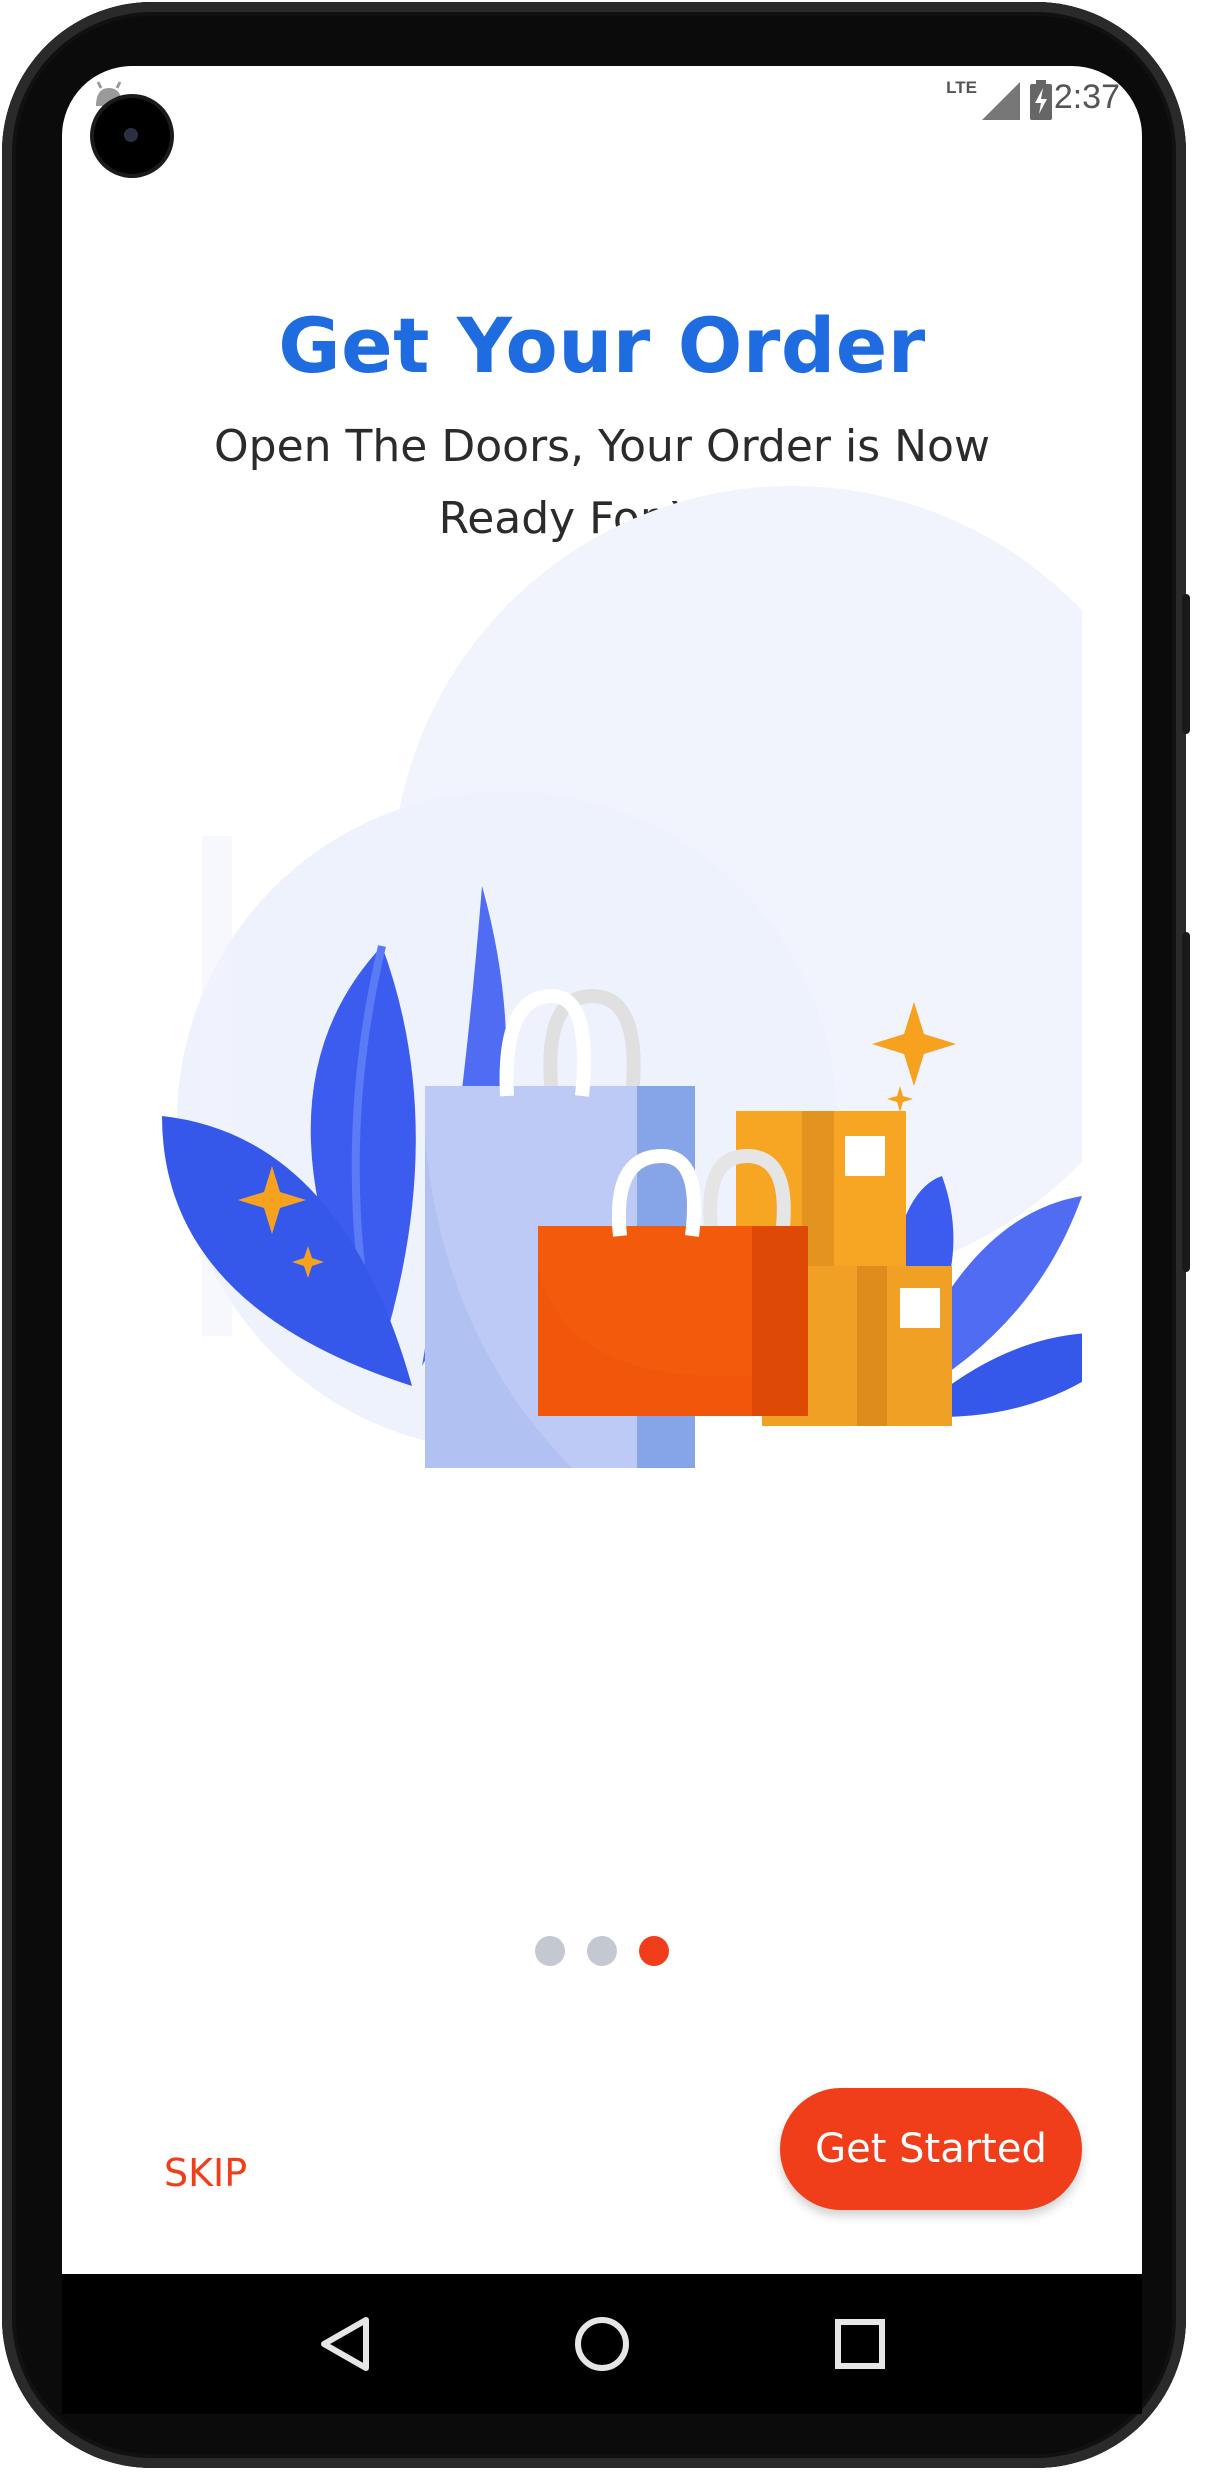 The height and width of the screenshot is (2474, 1211). I want to click on page-dot-3-active, so click(654, 1951).